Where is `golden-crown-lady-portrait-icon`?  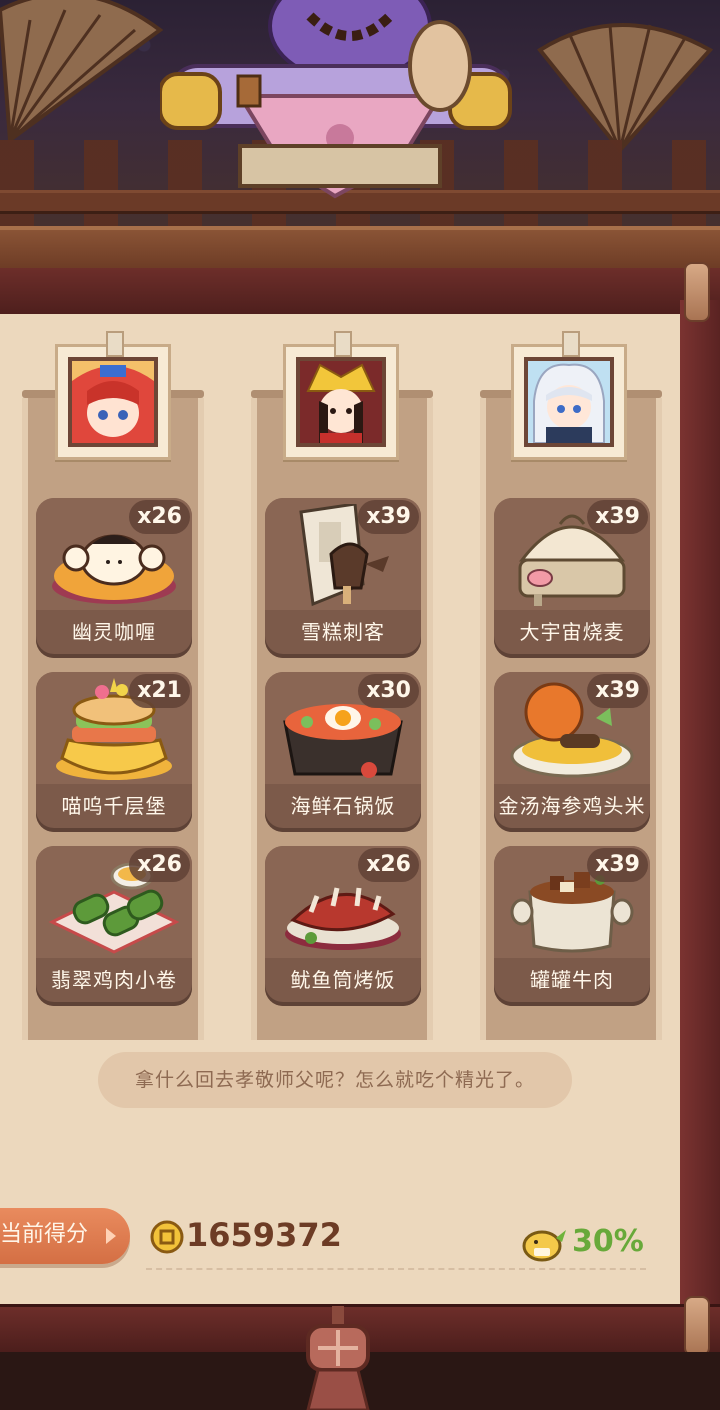 golden-crown-lady-portrait-icon is located at coordinates (341, 402).